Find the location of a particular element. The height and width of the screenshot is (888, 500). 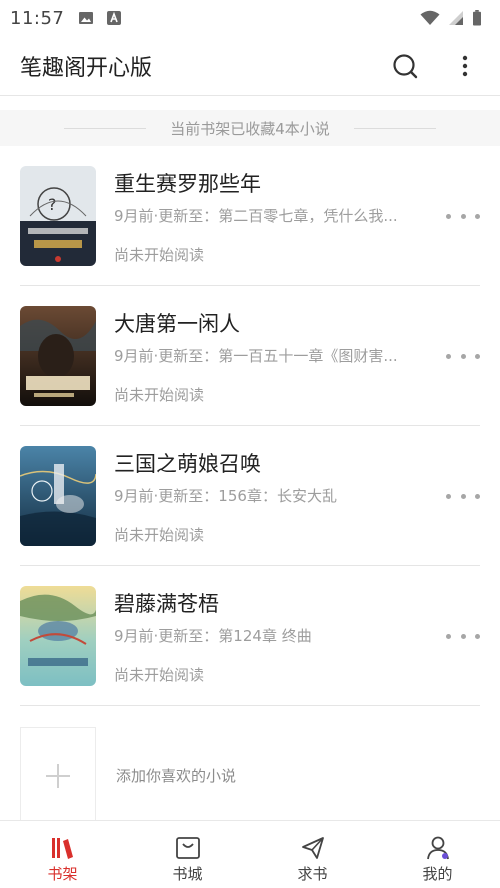

book-item: 碧藤满苍梧 9月前·更新至：第124章 终曲 尚未开始阅读 is located at coordinates (250, 636).